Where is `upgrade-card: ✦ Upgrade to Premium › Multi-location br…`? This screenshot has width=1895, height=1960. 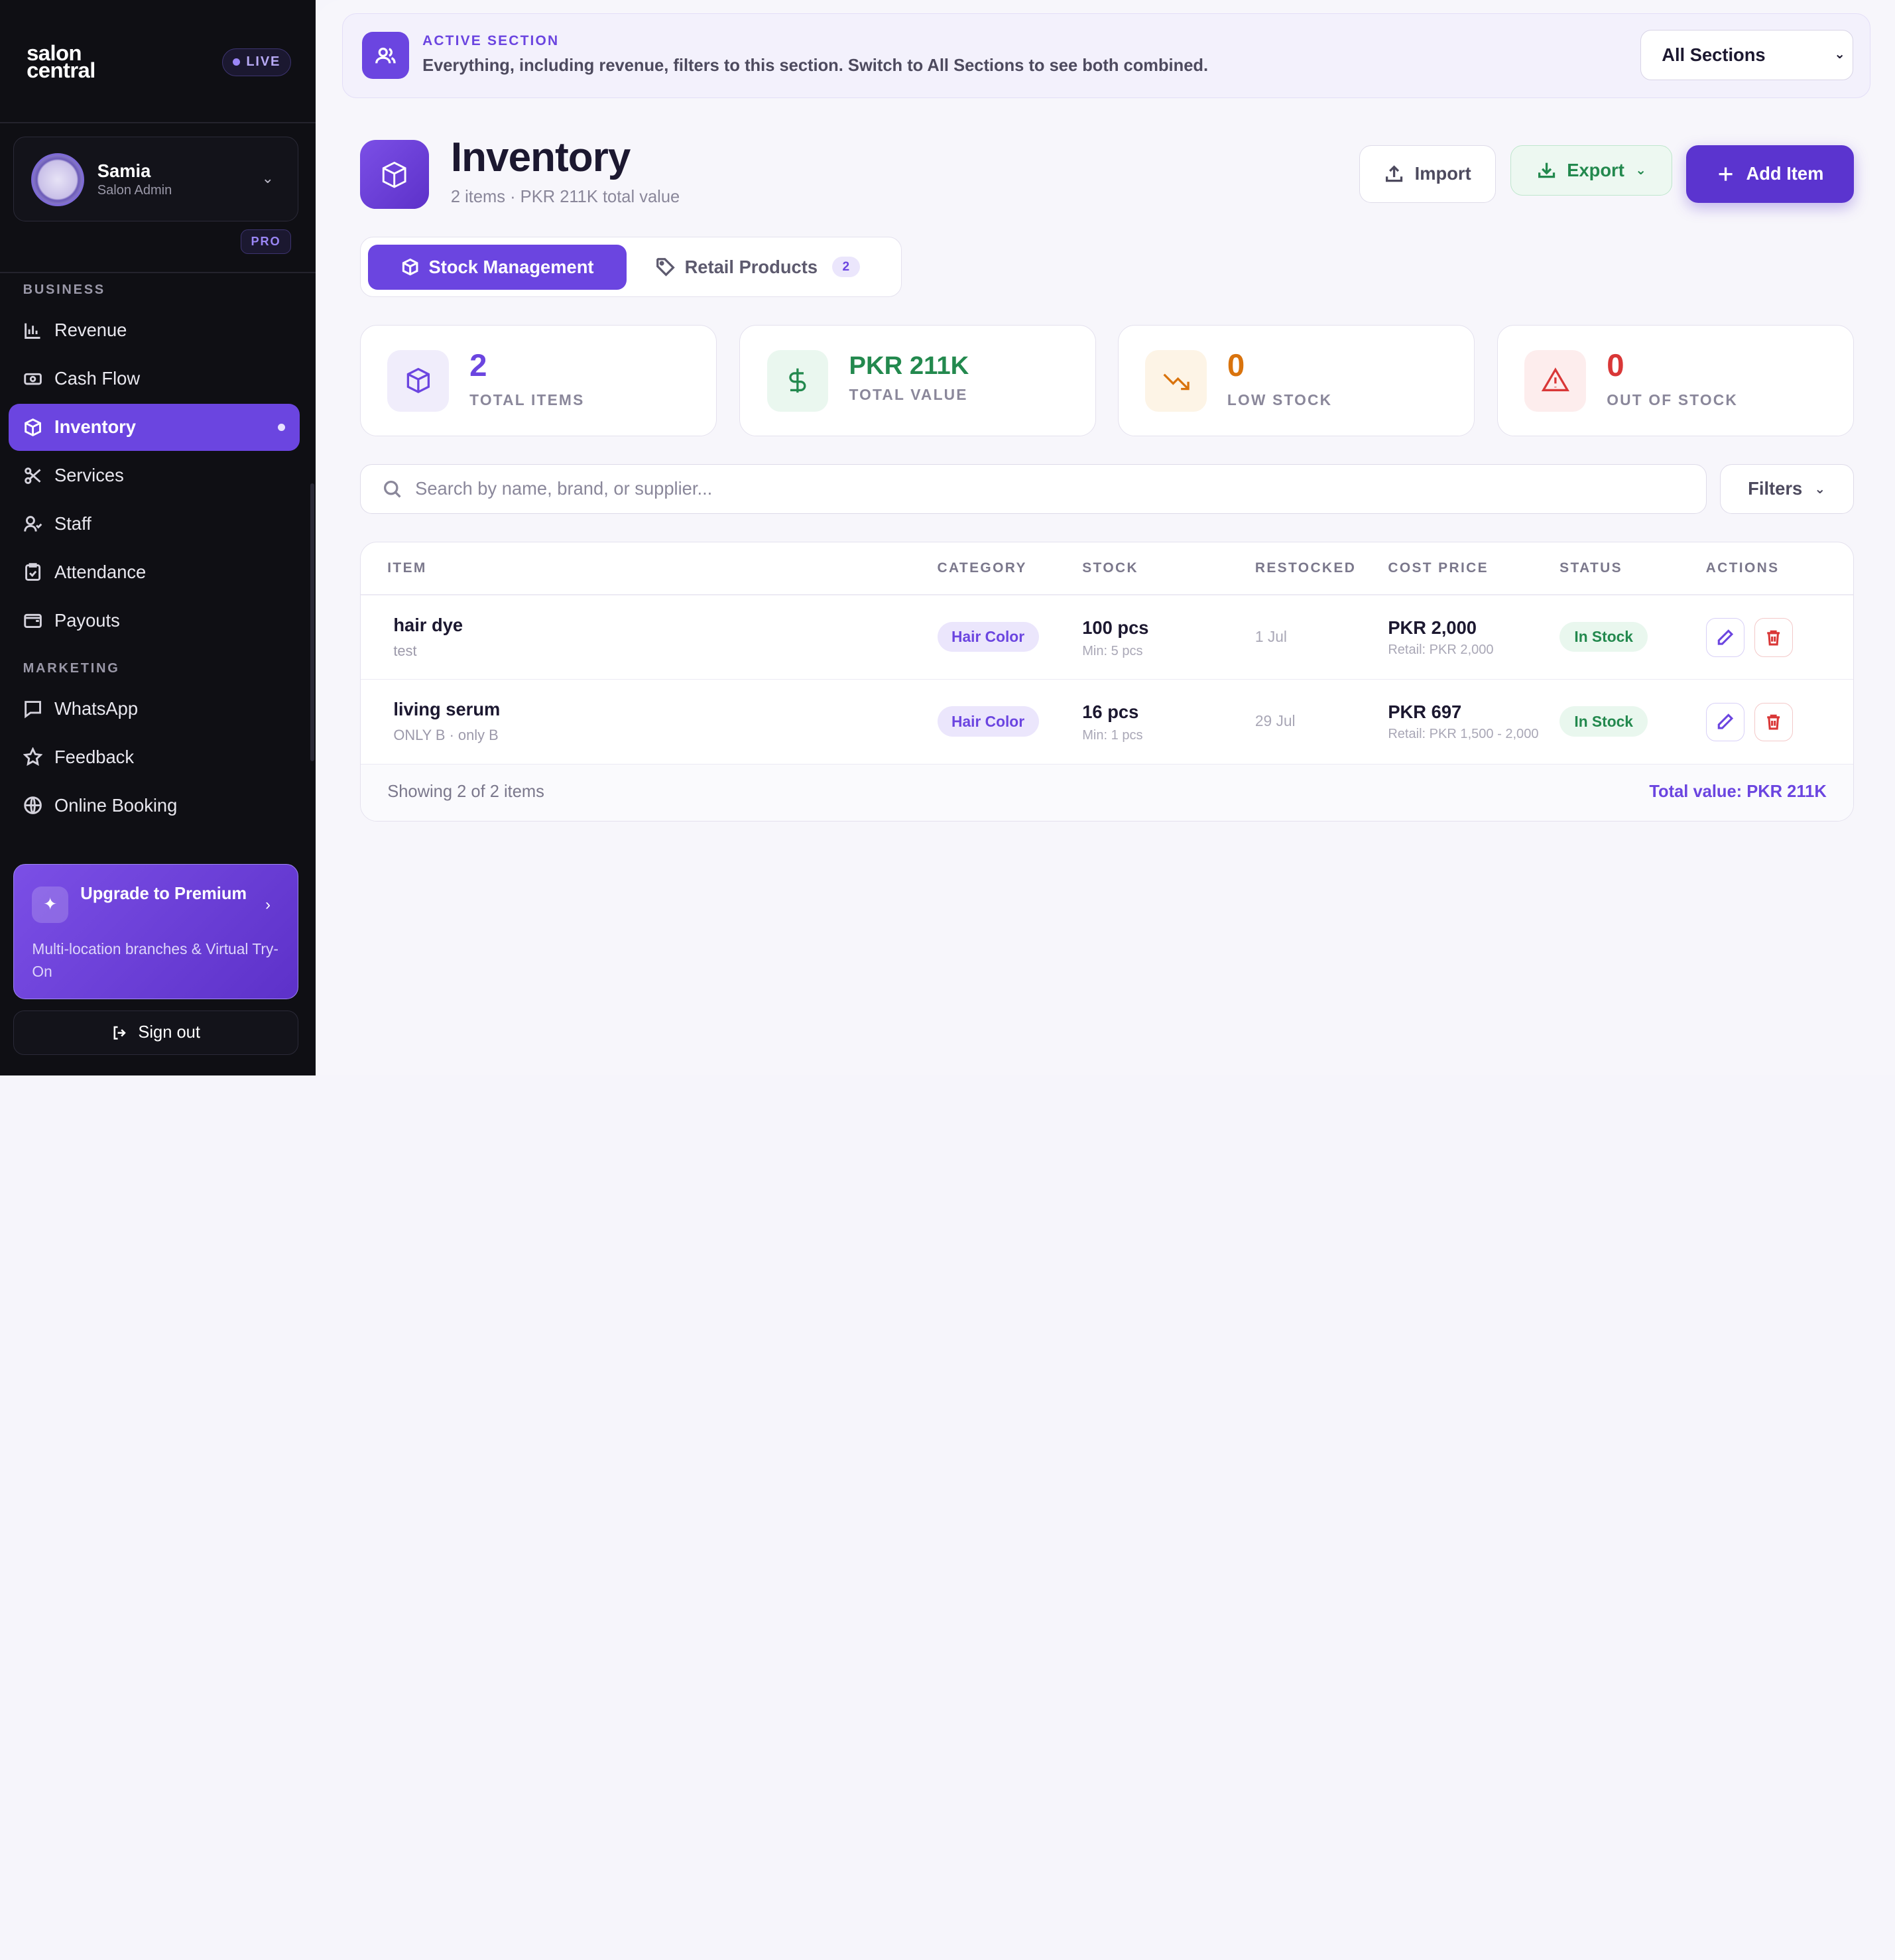 upgrade-card: ✦ Upgrade to Premium › Multi-location br… is located at coordinates (156, 932).